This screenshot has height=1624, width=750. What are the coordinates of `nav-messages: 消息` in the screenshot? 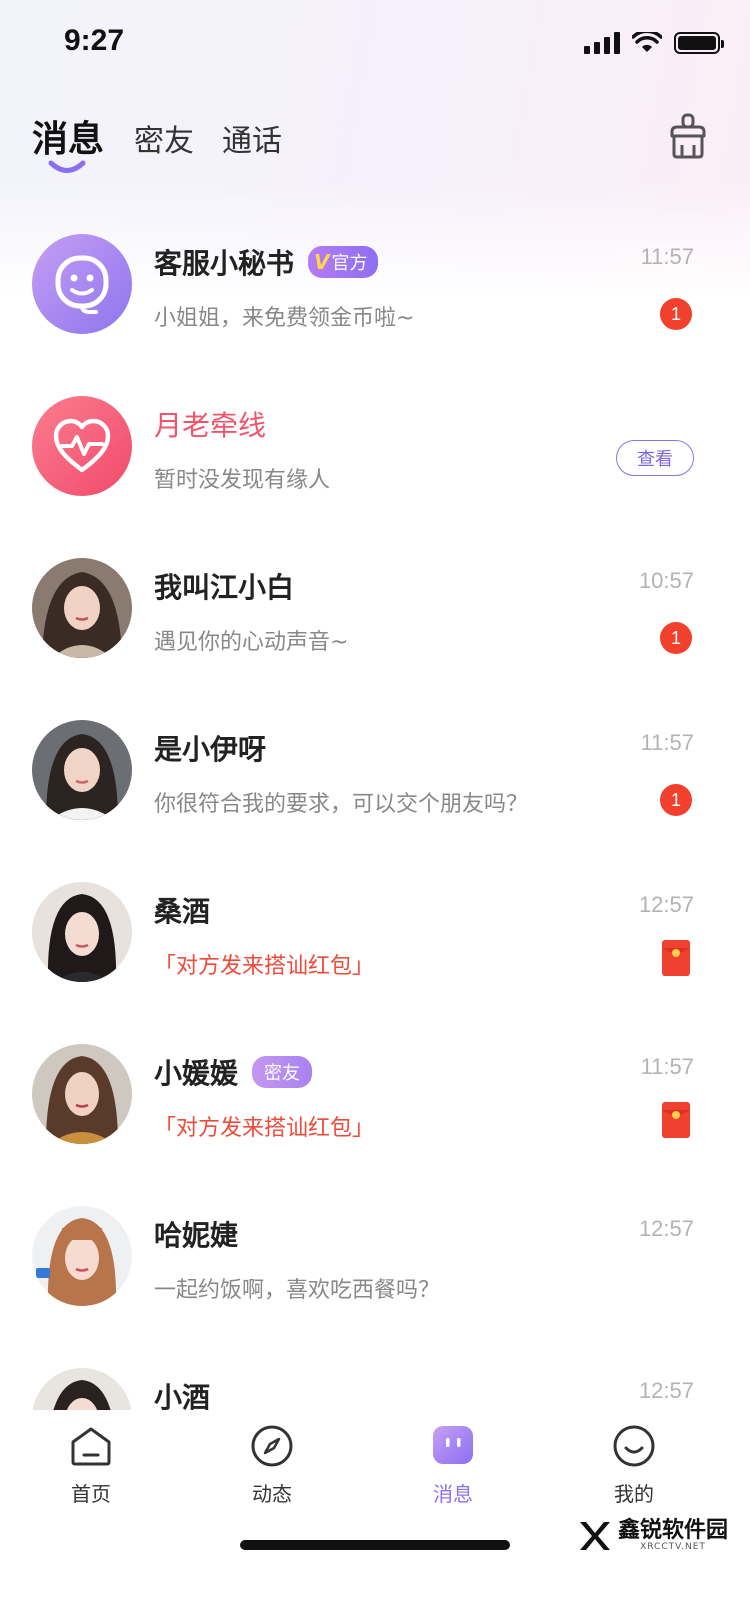 It's located at (453, 1465).